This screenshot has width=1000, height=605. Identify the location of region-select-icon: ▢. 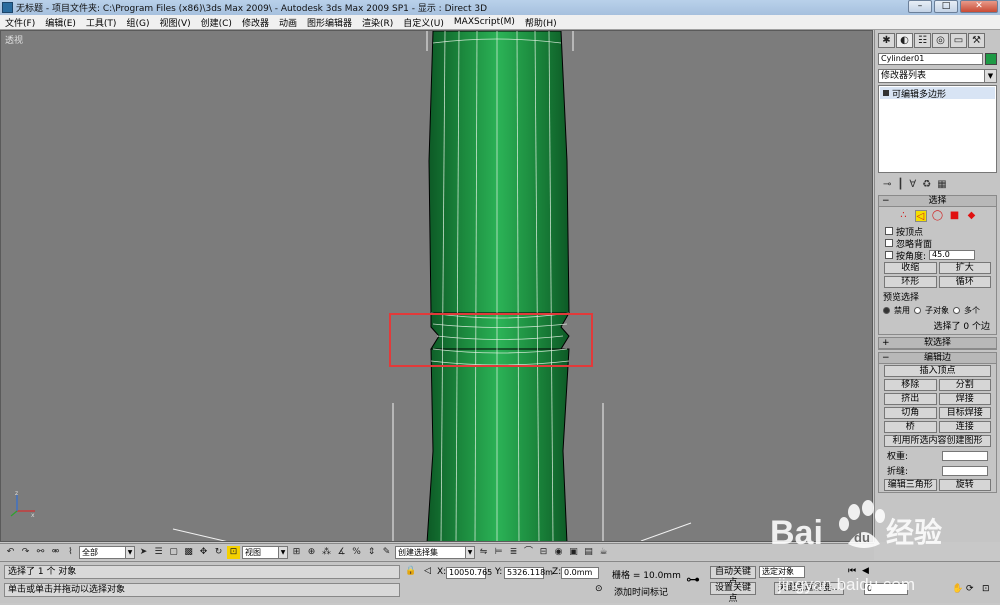
(173, 552).